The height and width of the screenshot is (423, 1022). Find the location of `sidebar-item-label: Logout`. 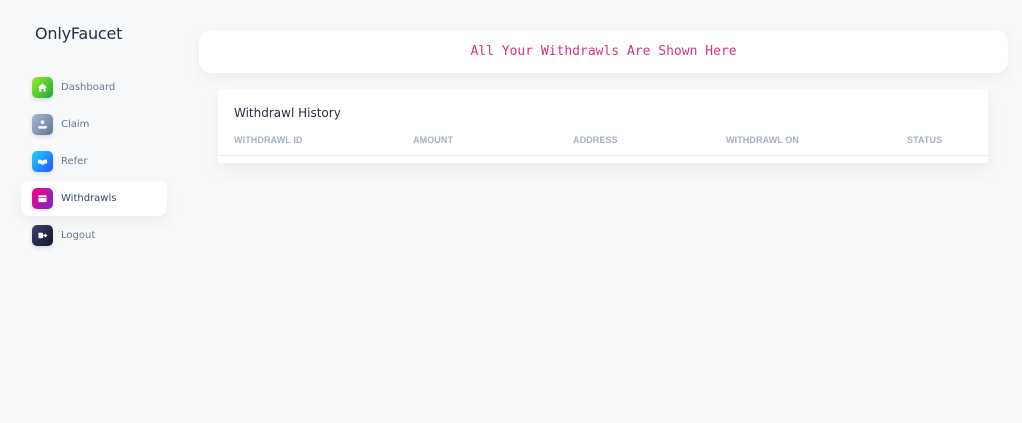

sidebar-item-label: Logout is located at coordinates (78, 235).